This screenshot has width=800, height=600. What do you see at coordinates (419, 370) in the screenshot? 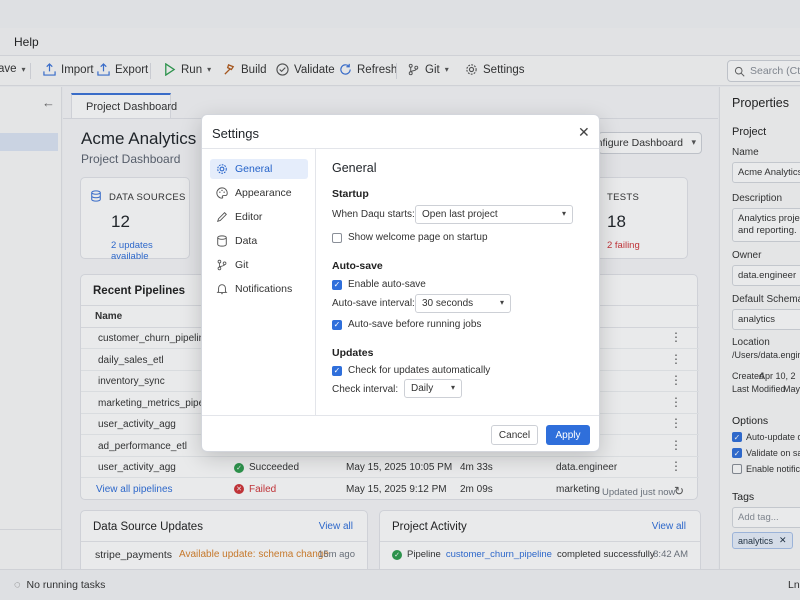
I see `checkbox-label: Check for updates automatically` at bounding box center [419, 370].